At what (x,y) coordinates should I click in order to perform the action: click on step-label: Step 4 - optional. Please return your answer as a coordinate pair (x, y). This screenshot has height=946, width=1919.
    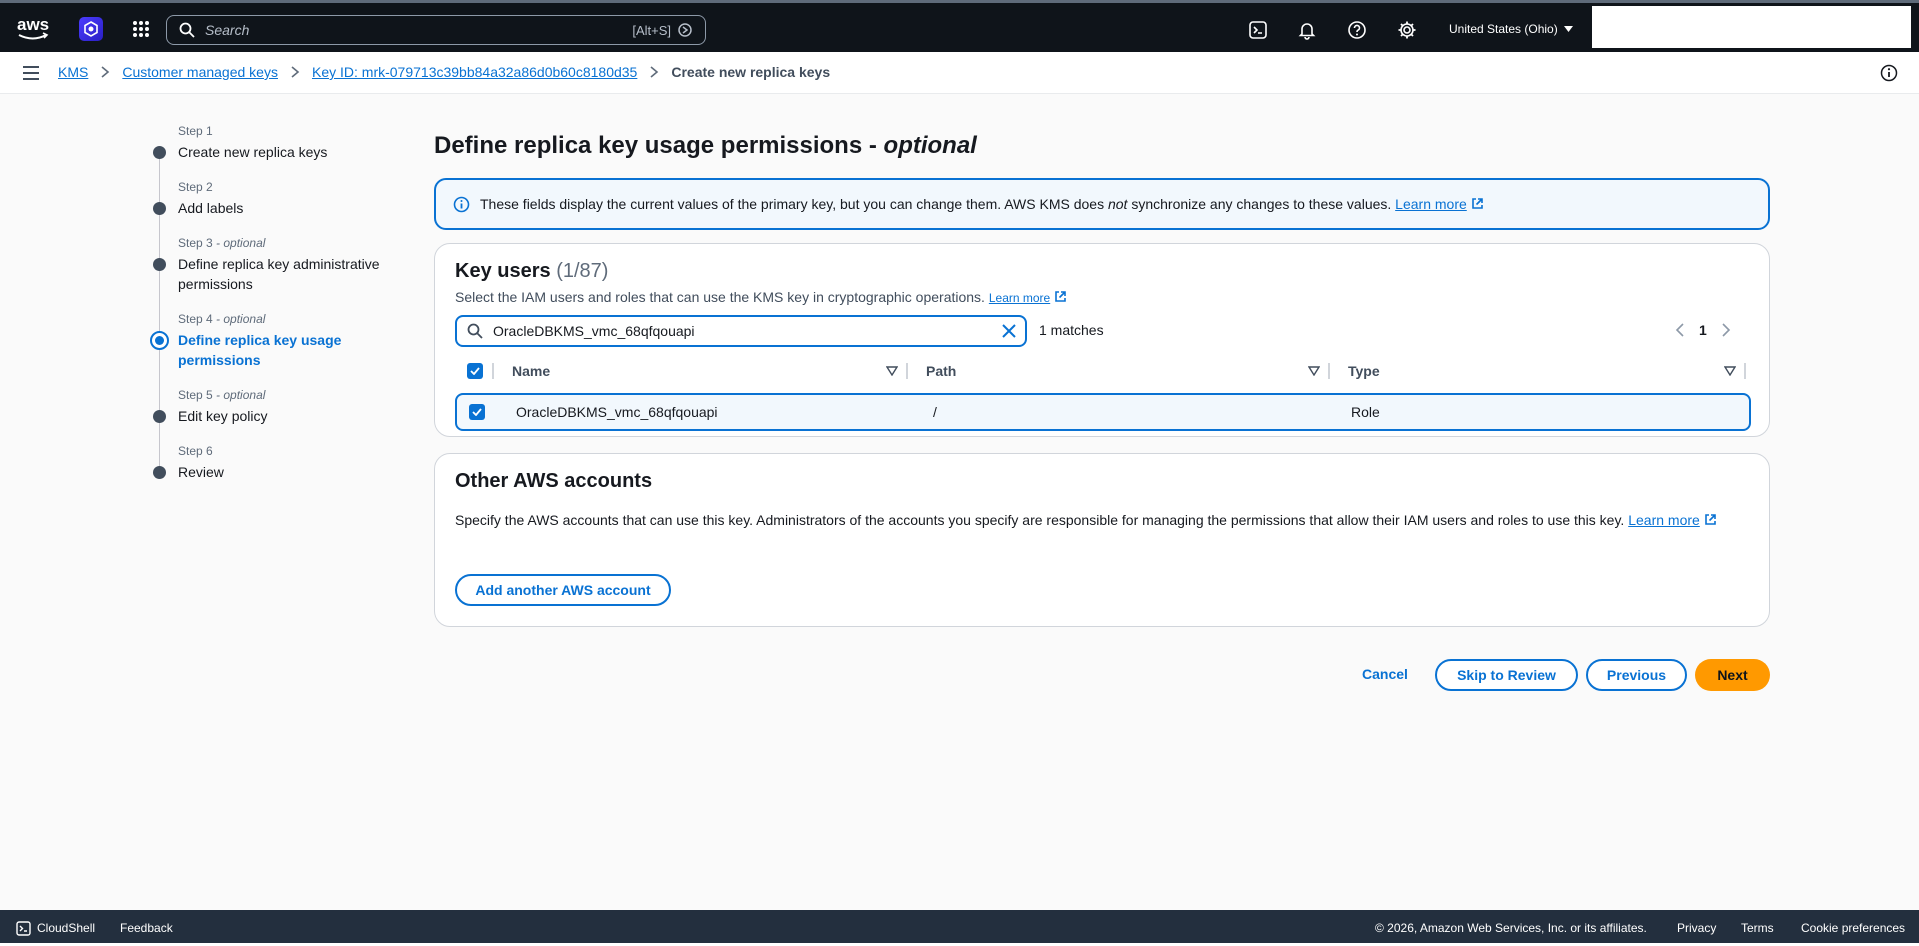
    Looking at the image, I should click on (222, 319).